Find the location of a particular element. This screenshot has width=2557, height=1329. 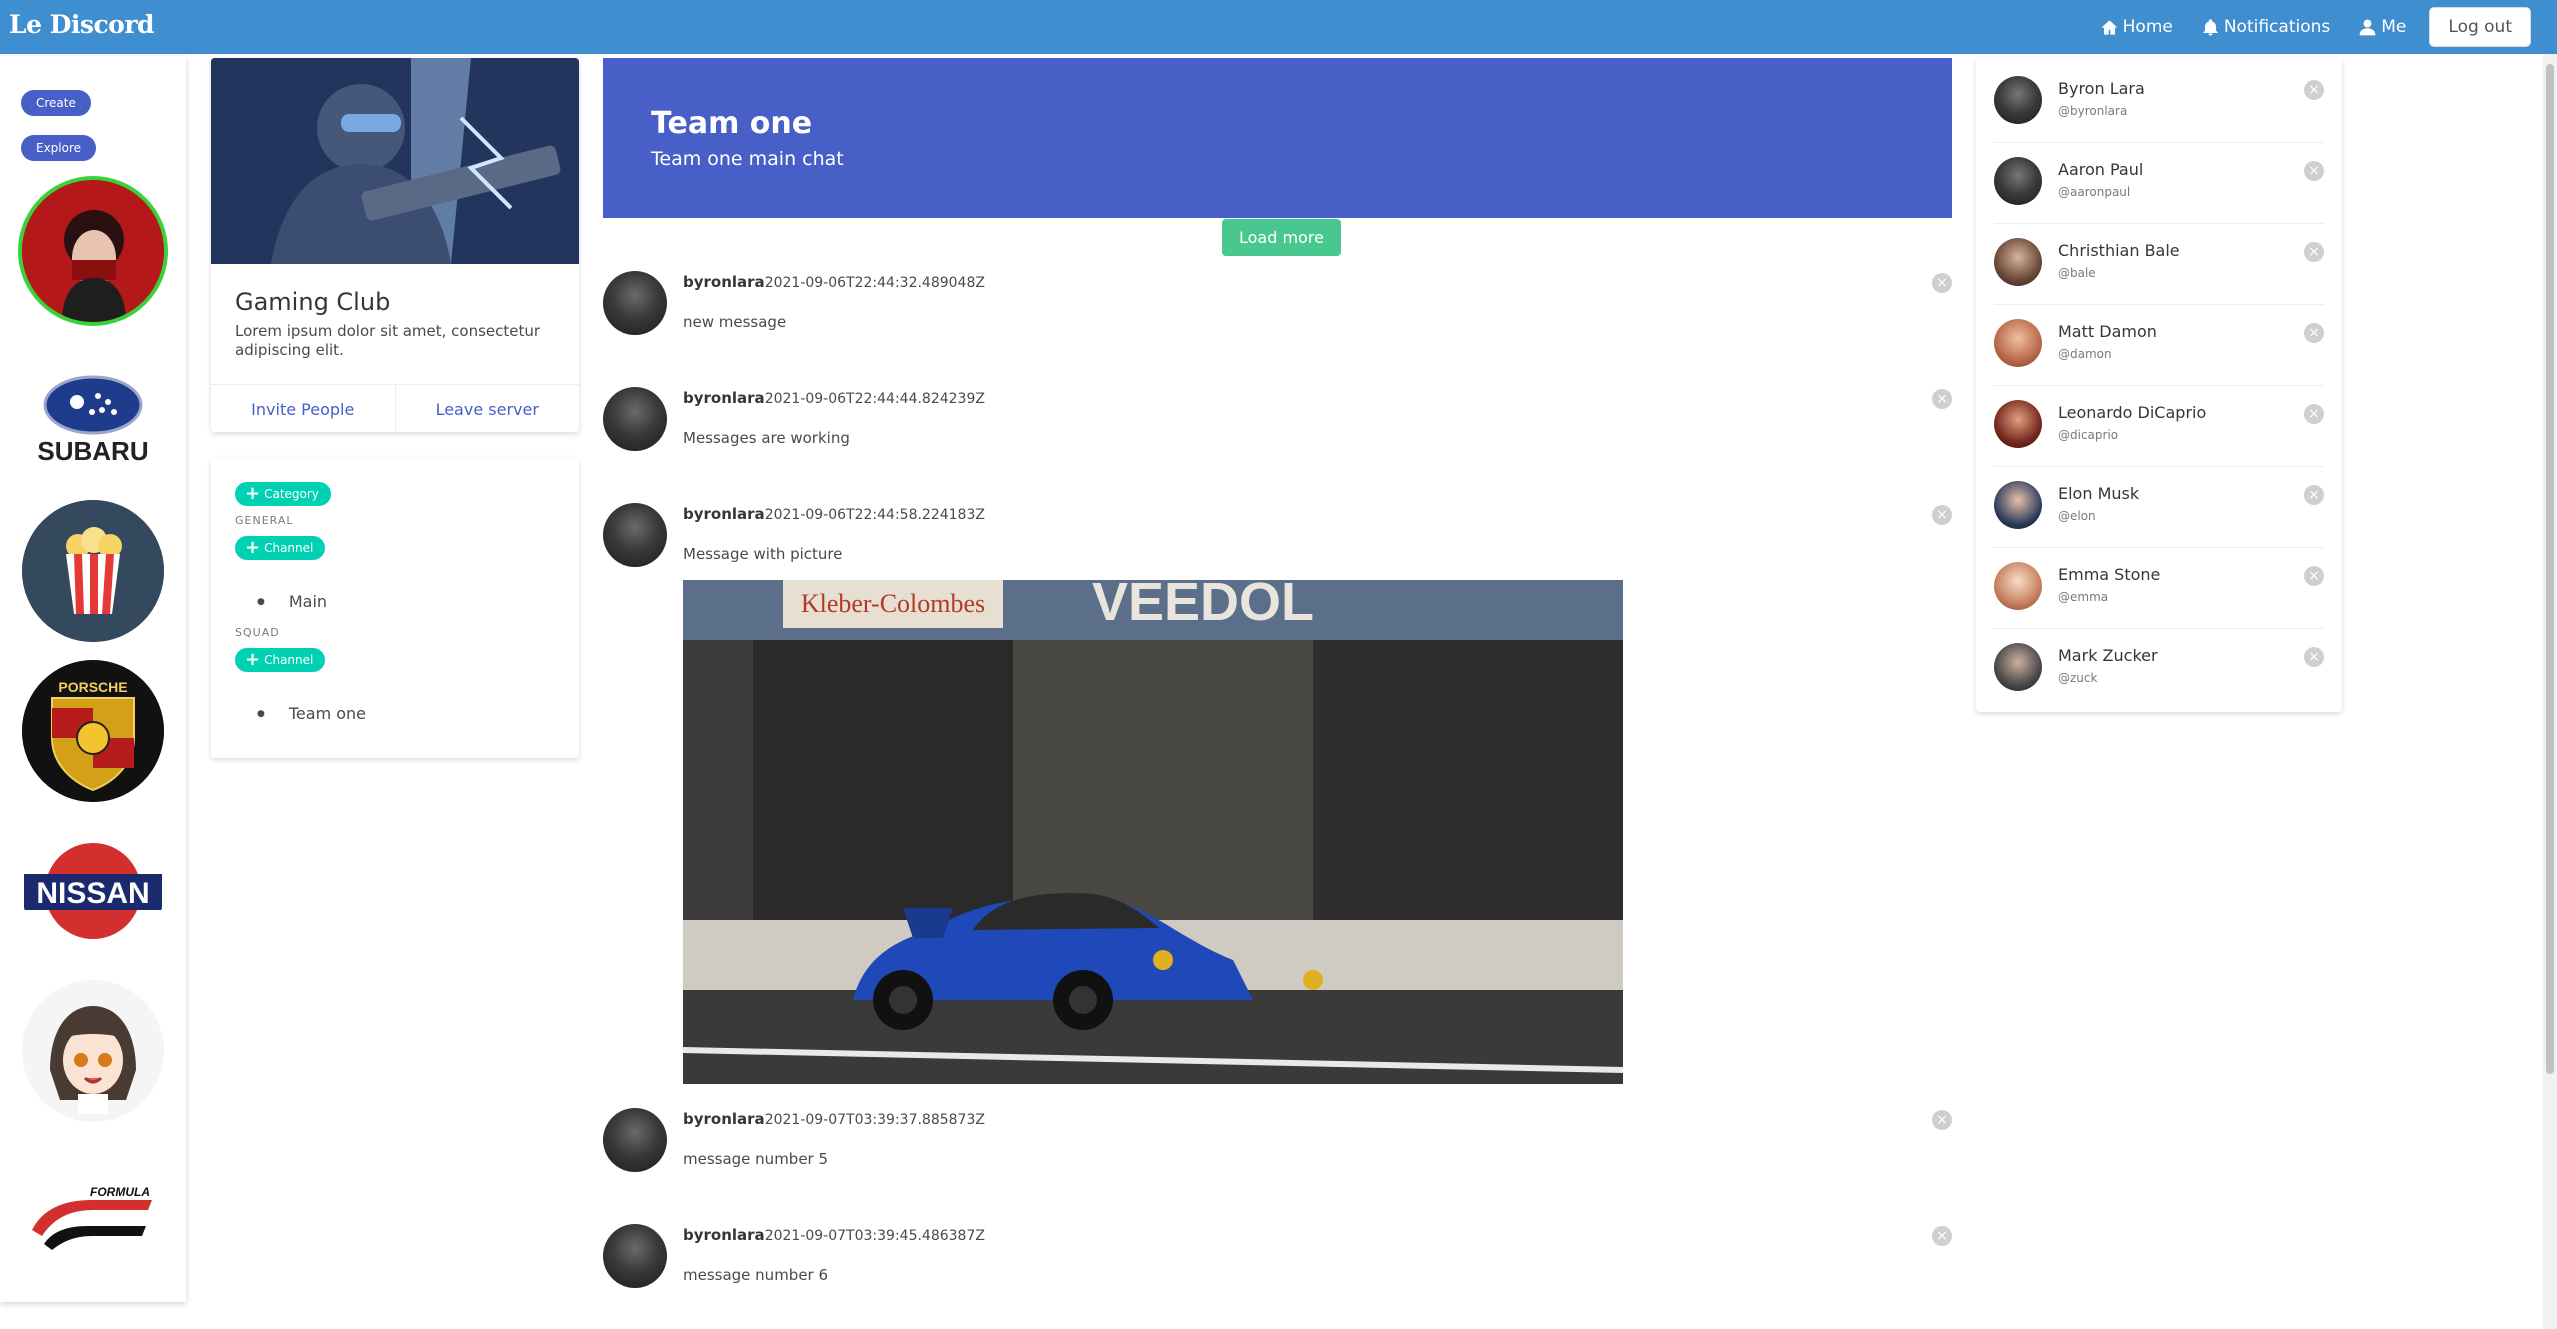

porsche-text: PORSCHE is located at coordinates (92, 687).